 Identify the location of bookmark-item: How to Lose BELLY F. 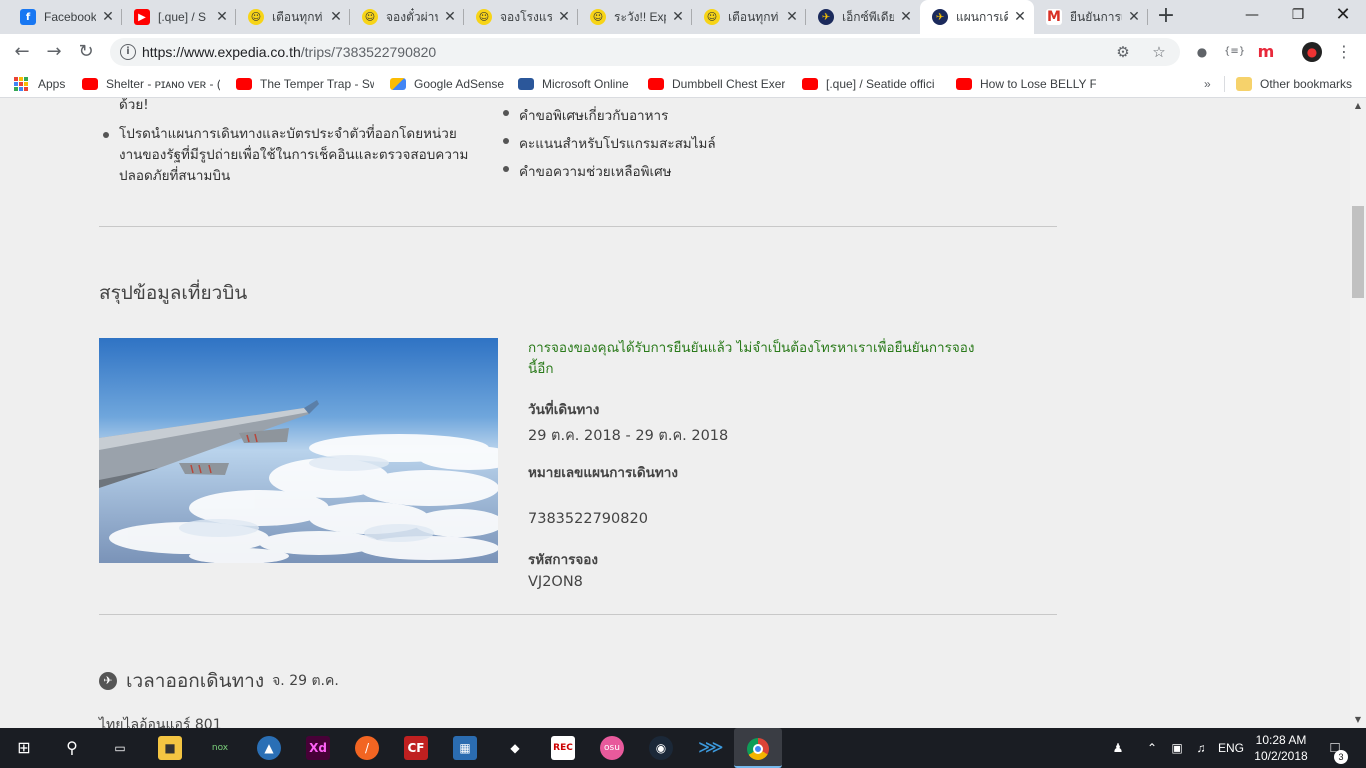
(1026, 84).